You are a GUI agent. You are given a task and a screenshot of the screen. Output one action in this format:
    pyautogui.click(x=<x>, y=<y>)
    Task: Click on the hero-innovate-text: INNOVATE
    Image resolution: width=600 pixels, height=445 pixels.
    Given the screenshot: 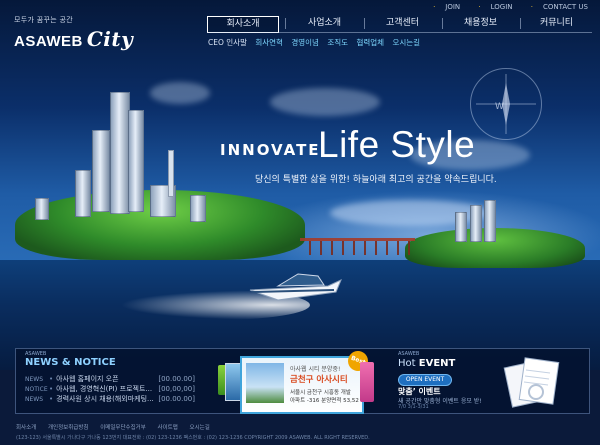 What is the action you would take?
    pyautogui.click(x=270, y=150)
    